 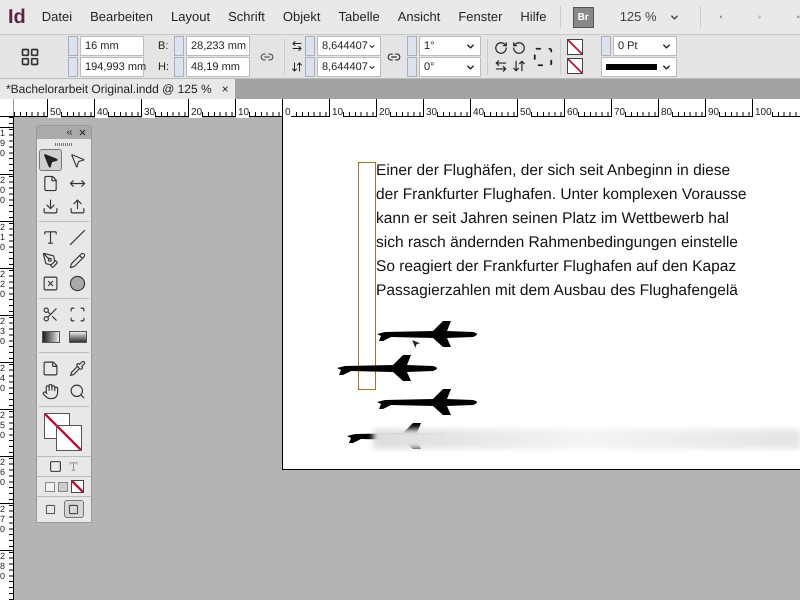 I want to click on input-field: 0 Pt, so click(x=645, y=46).